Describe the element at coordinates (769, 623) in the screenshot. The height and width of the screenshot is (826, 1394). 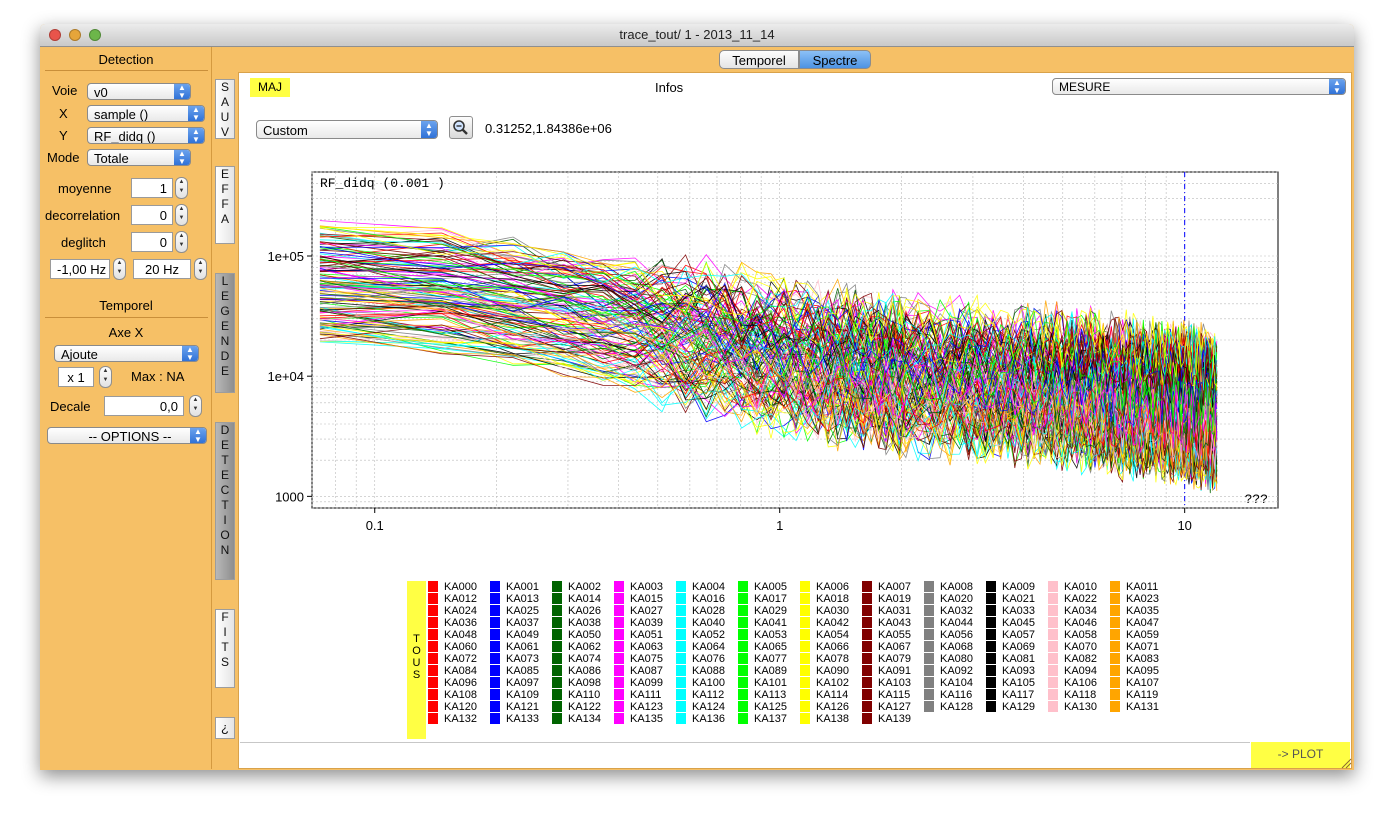
I see `legend-item: KA041` at that location.